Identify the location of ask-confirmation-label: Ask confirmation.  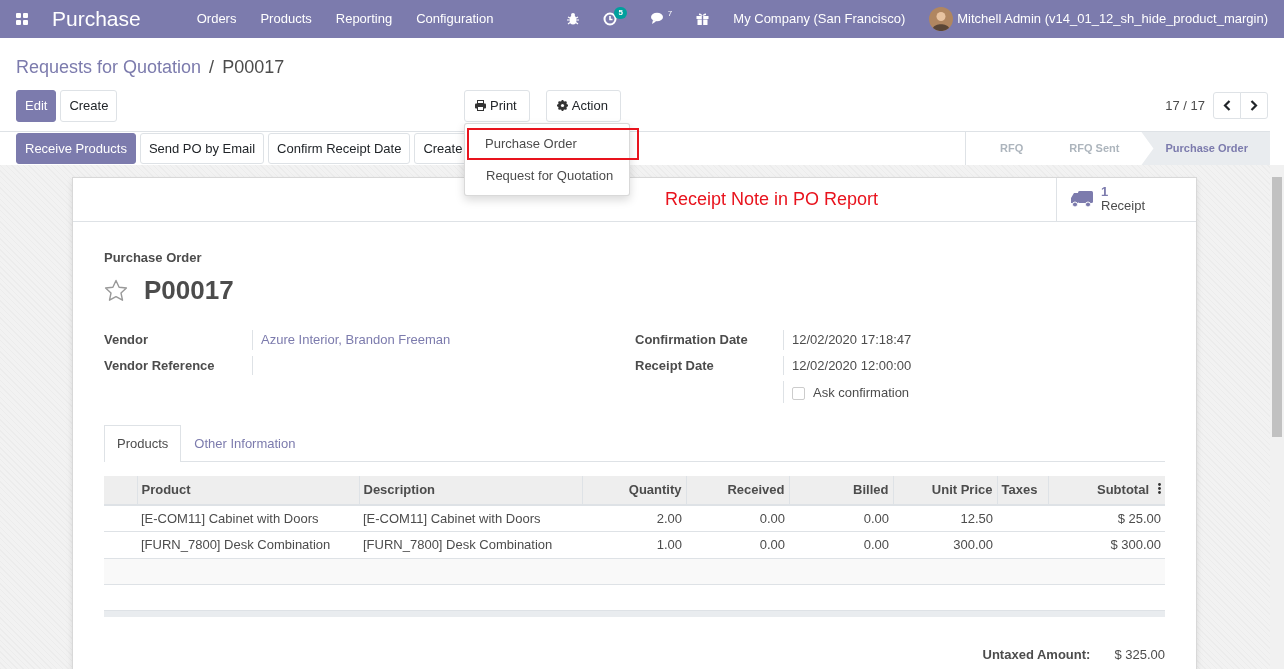
(861, 393).